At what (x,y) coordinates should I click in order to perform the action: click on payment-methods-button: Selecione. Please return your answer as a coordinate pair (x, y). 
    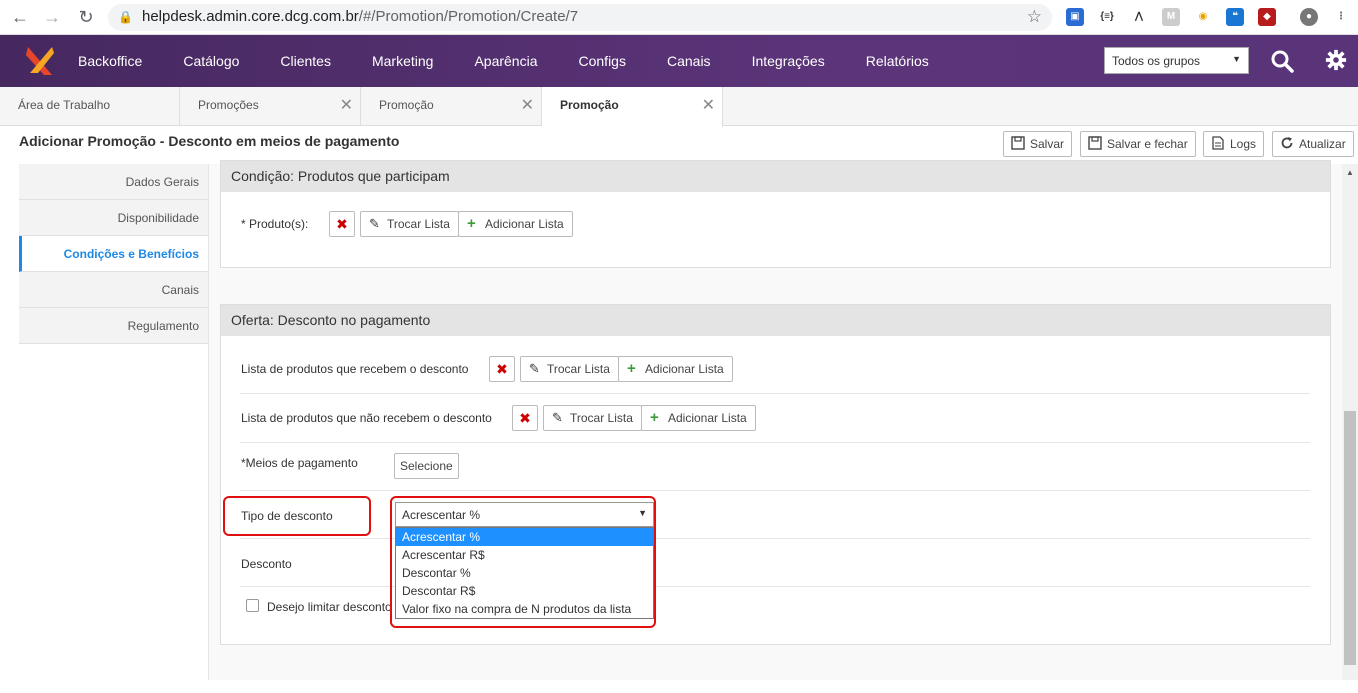
    Looking at the image, I should click on (426, 466).